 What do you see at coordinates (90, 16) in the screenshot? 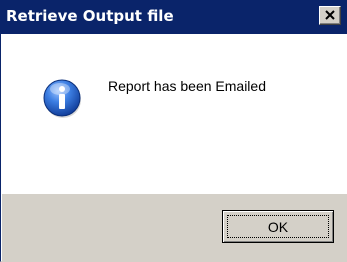
I see `dialog-title: Retrieve Output file` at bounding box center [90, 16].